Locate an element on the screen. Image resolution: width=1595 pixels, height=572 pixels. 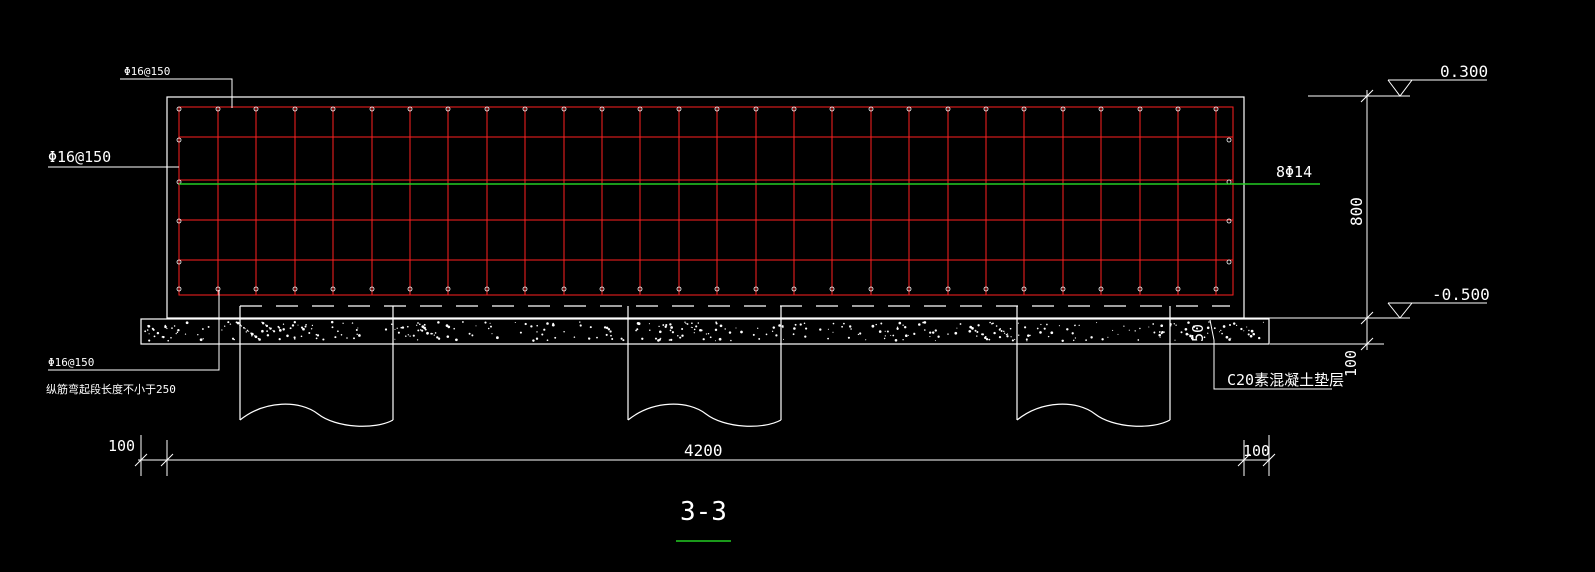
bar-dot is located at coordinates (1229, 140).